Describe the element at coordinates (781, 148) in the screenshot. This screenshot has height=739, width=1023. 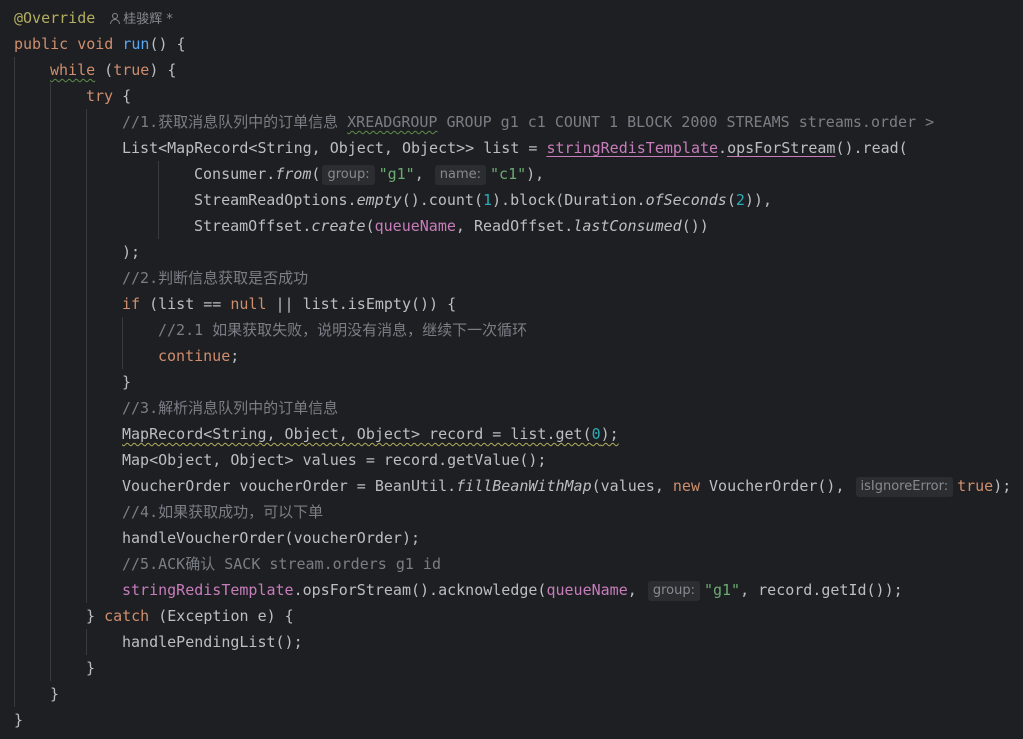
I see `method-opsForStream: opsForStream` at that location.